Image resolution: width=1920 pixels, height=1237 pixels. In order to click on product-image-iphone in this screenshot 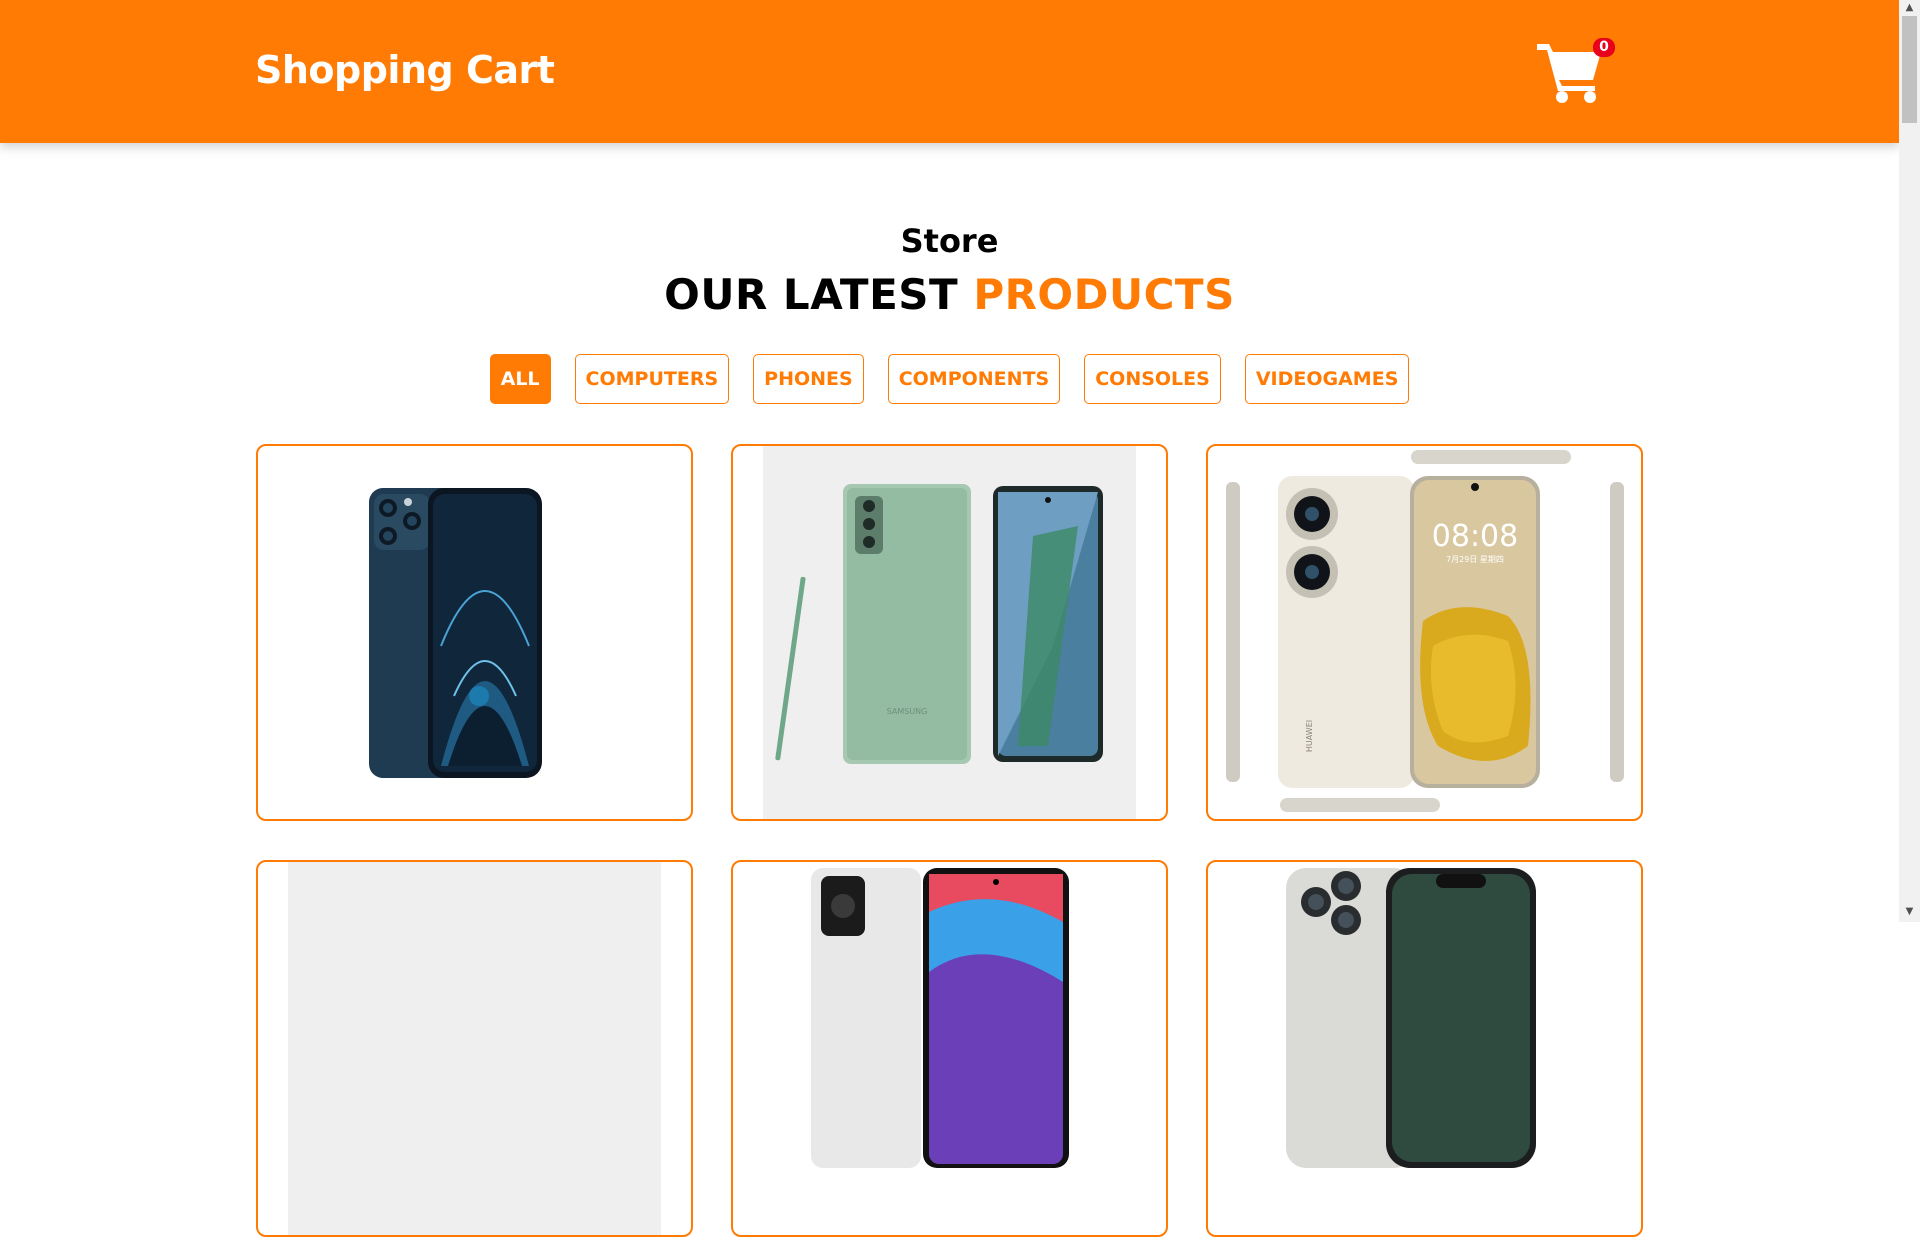, I will do `click(455, 633)`.